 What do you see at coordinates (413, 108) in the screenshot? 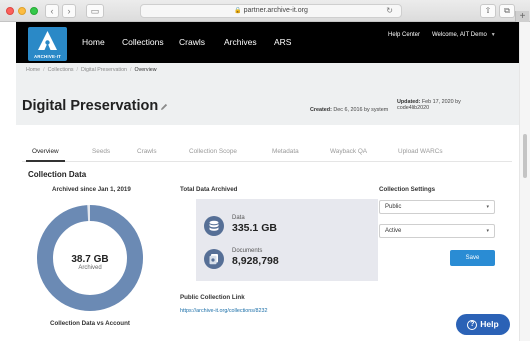
I see `updated-by: code4lib2020` at bounding box center [413, 108].